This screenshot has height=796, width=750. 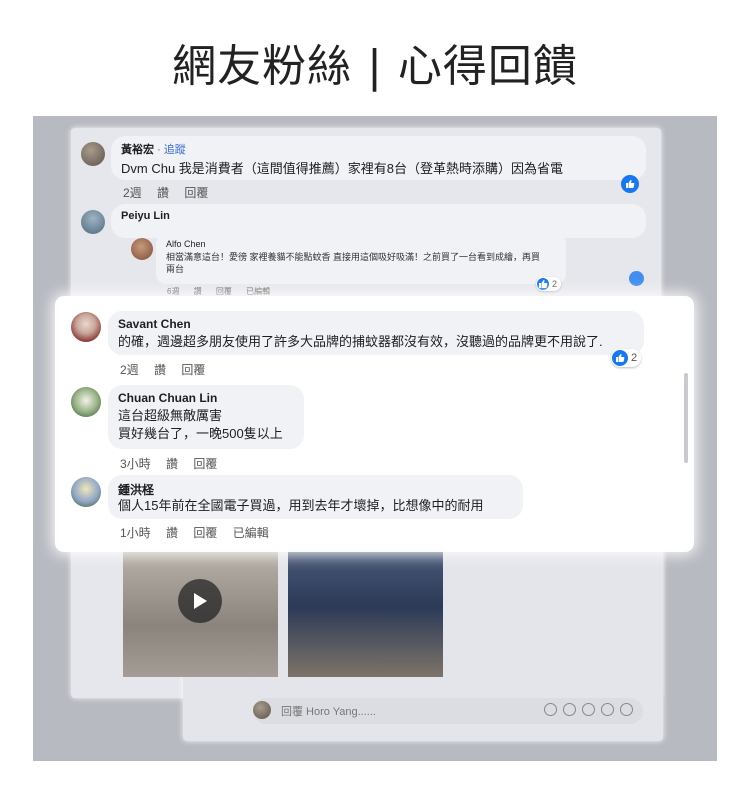 I want to click on comment-actions: 3小時 讚 回覆, so click(x=174, y=463).